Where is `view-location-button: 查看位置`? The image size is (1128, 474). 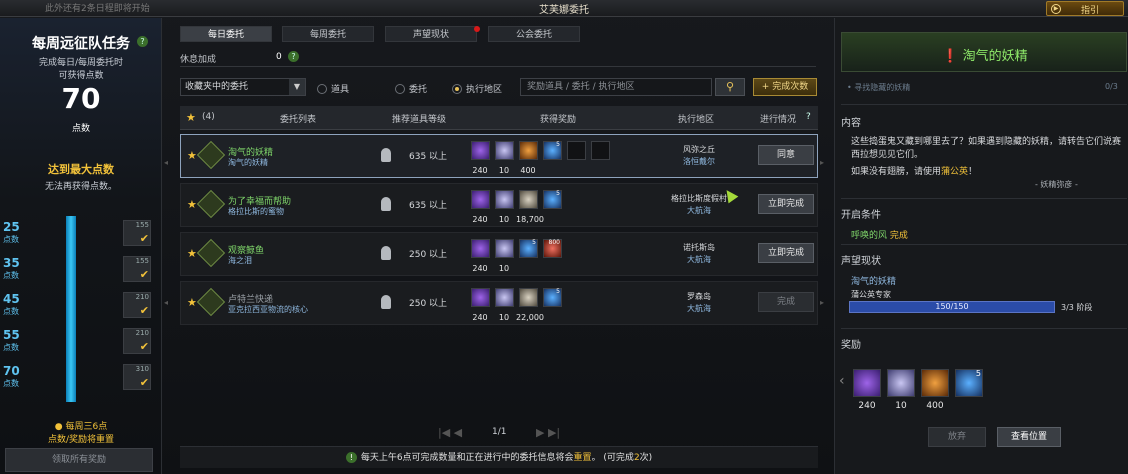 view-location-button: 查看位置 is located at coordinates (1029, 437).